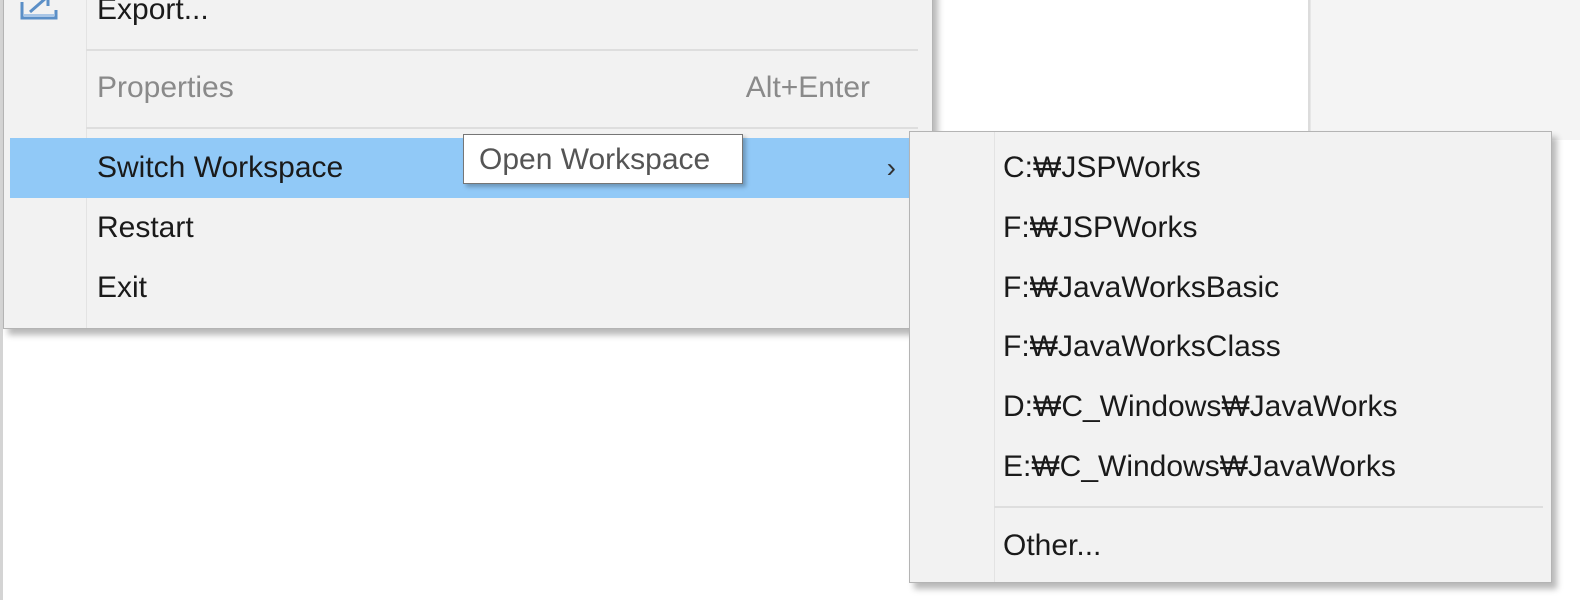 The image size is (1580, 600). Describe the element at coordinates (122, 287) in the screenshot. I see `menu-item-label: Exit` at that location.